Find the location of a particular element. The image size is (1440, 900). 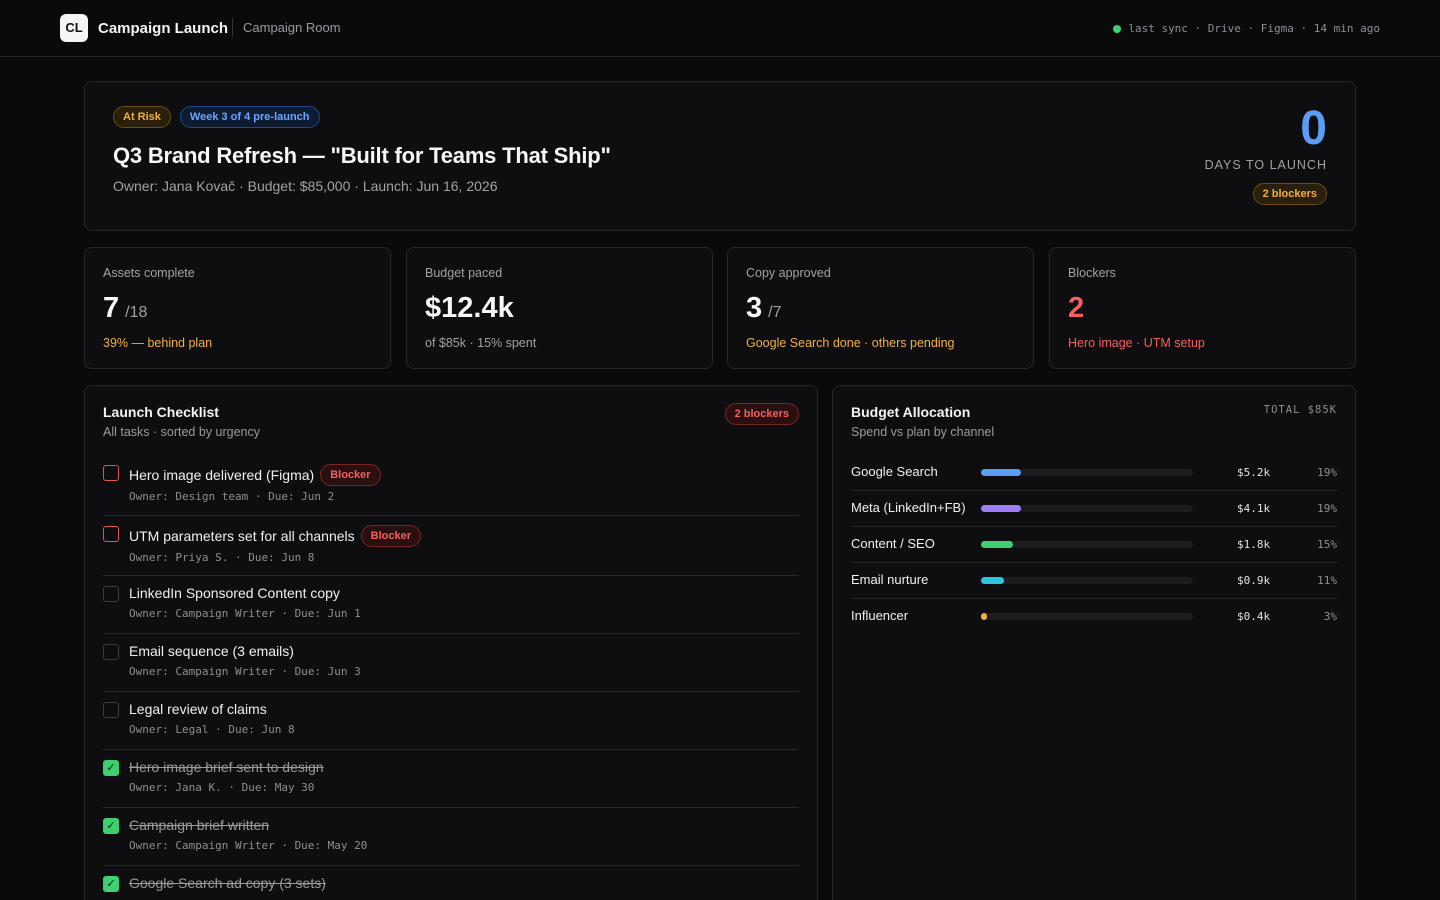

channel-amount: $0.4k is located at coordinates (1254, 616).